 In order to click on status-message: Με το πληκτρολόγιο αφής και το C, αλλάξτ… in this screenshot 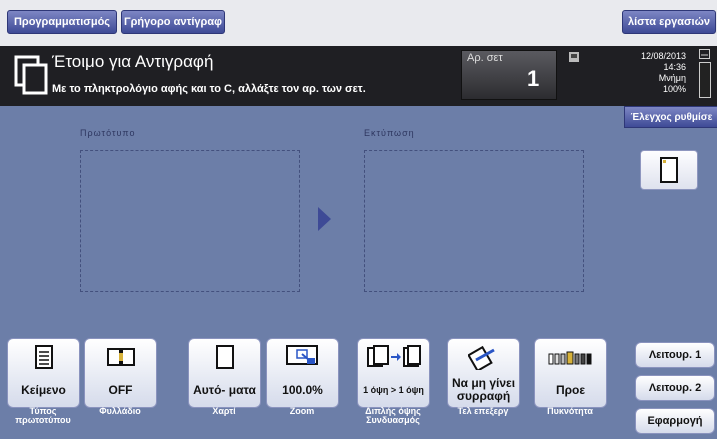, I will do `click(209, 89)`.